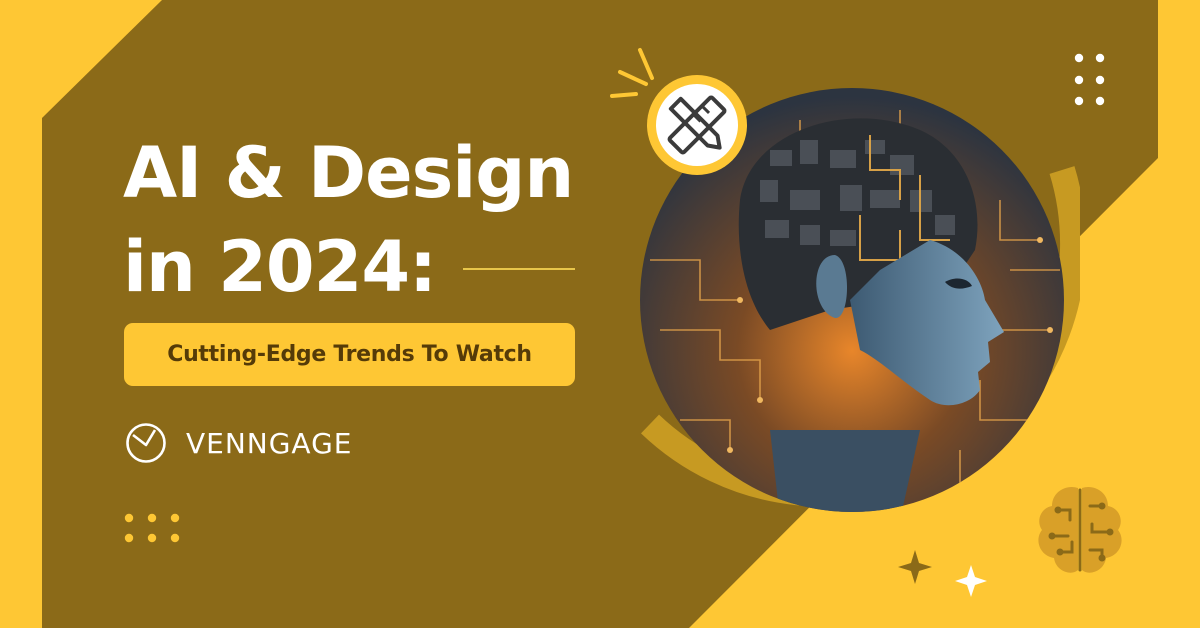 The height and width of the screenshot is (628, 1200). What do you see at coordinates (942, 573) in the screenshot?
I see `sparkle-icon` at bounding box center [942, 573].